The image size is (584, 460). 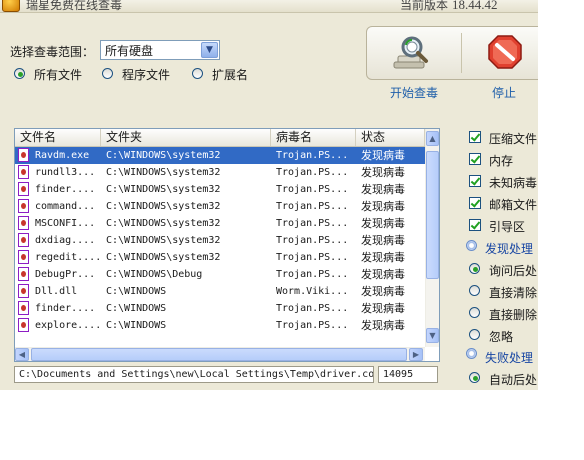 What do you see at coordinates (513, 380) in the screenshot?
I see `radio-auto-handle-label: 自动后处` at bounding box center [513, 380].